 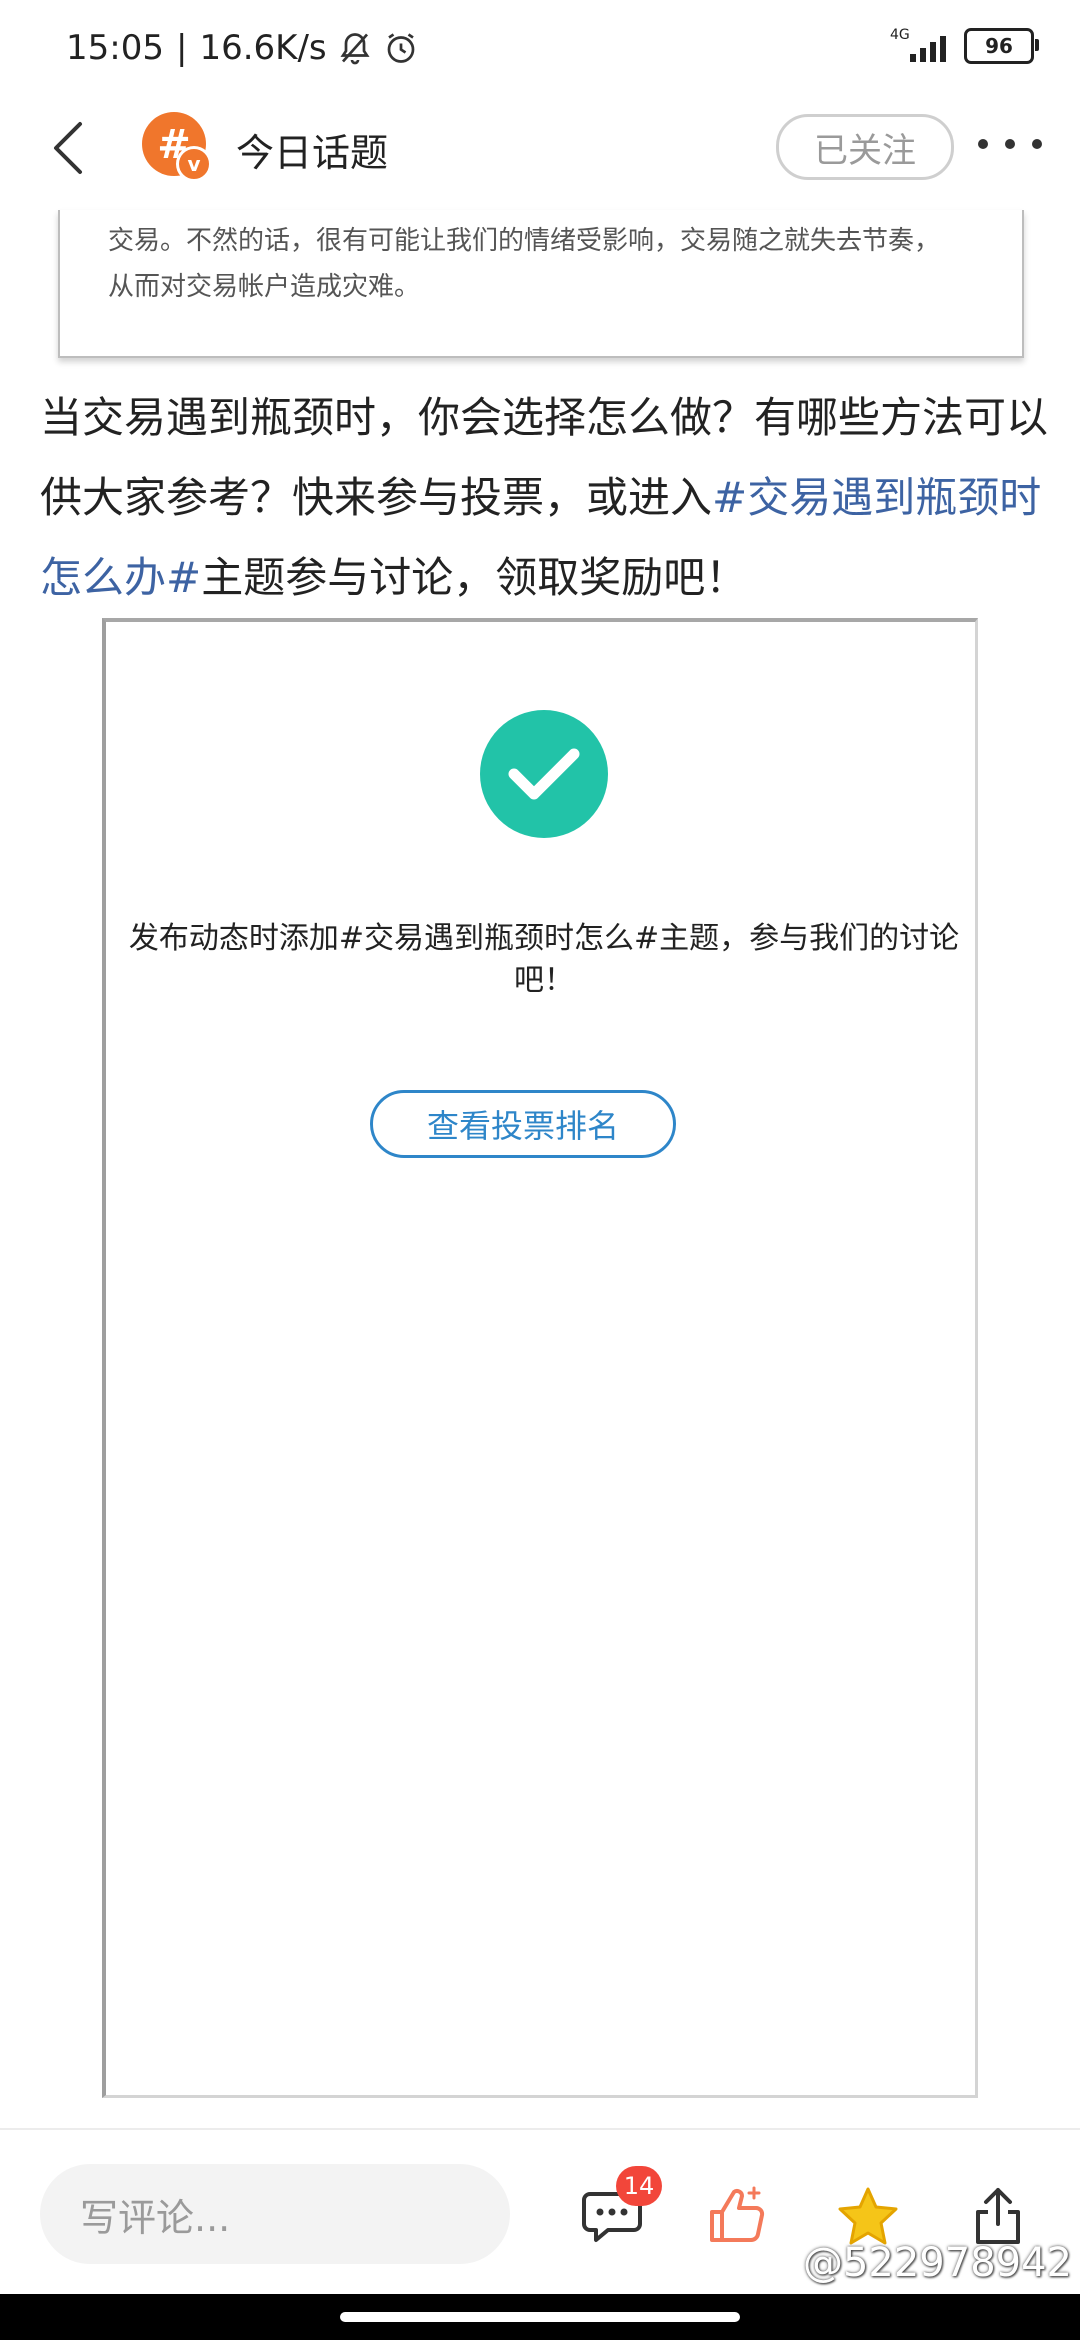 I want to click on status-right: 4G 96, so click(x=964, y=46).